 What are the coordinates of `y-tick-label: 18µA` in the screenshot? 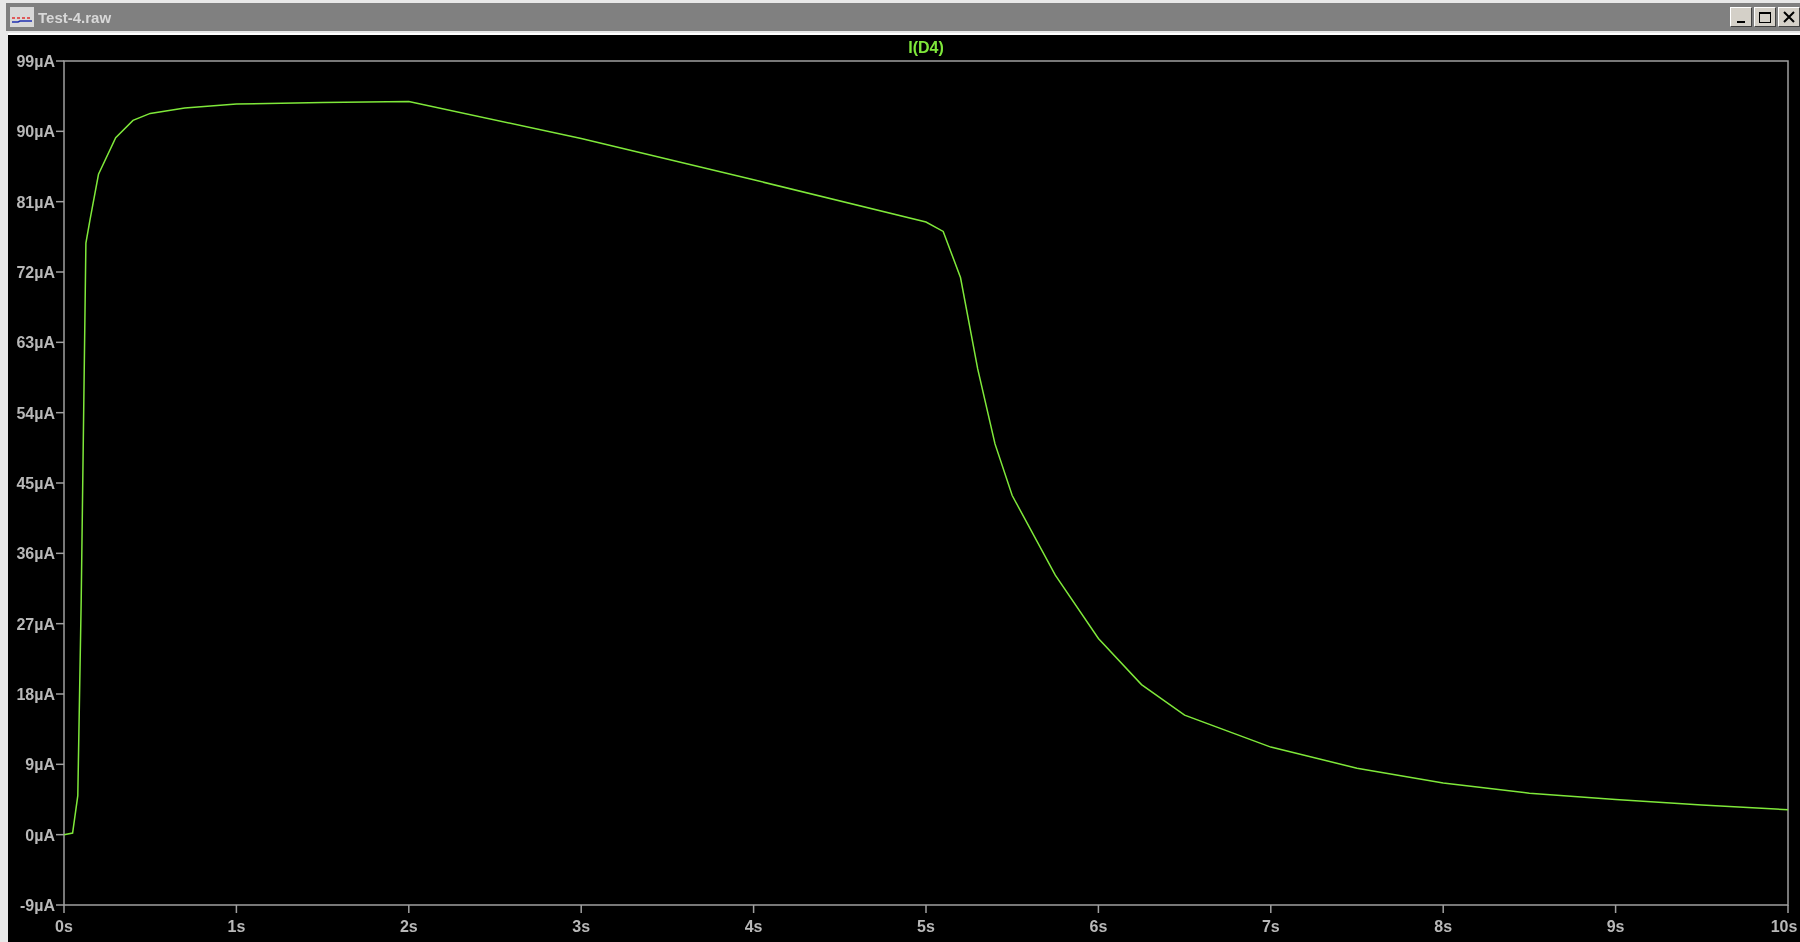 It's located at (35, 694).